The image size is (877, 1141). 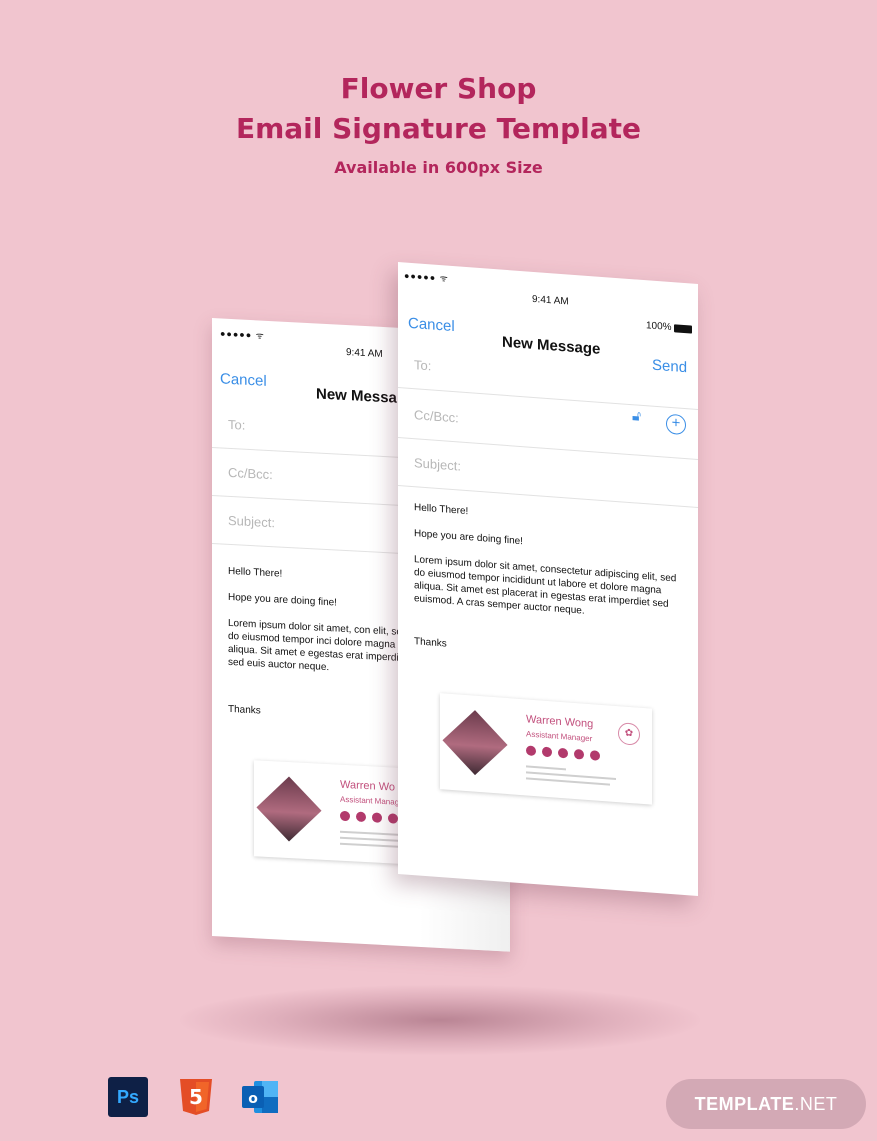 I want to click on signature-name: Warren Wo, so click(x=368, y=786).